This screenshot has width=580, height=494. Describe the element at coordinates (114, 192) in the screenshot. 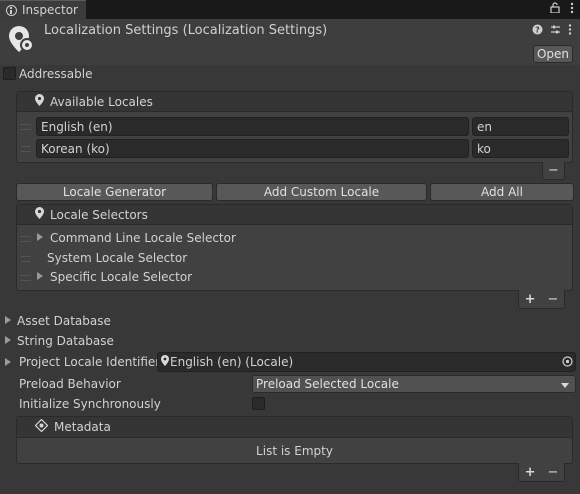

I see `locale-generator-button: Locale Generator` at that location.